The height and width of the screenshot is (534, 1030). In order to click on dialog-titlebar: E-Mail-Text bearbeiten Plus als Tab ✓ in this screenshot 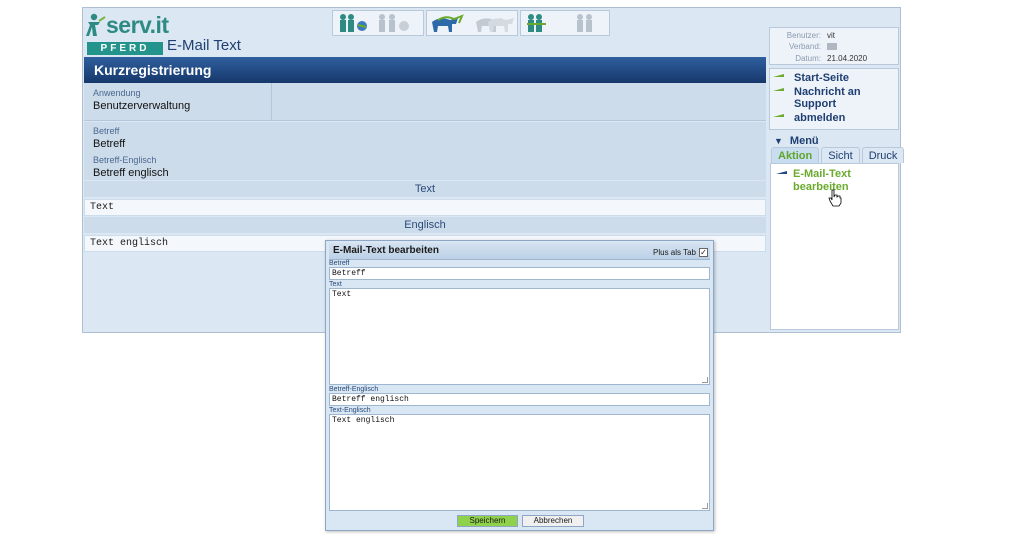, I will do `click(519, 251)`.